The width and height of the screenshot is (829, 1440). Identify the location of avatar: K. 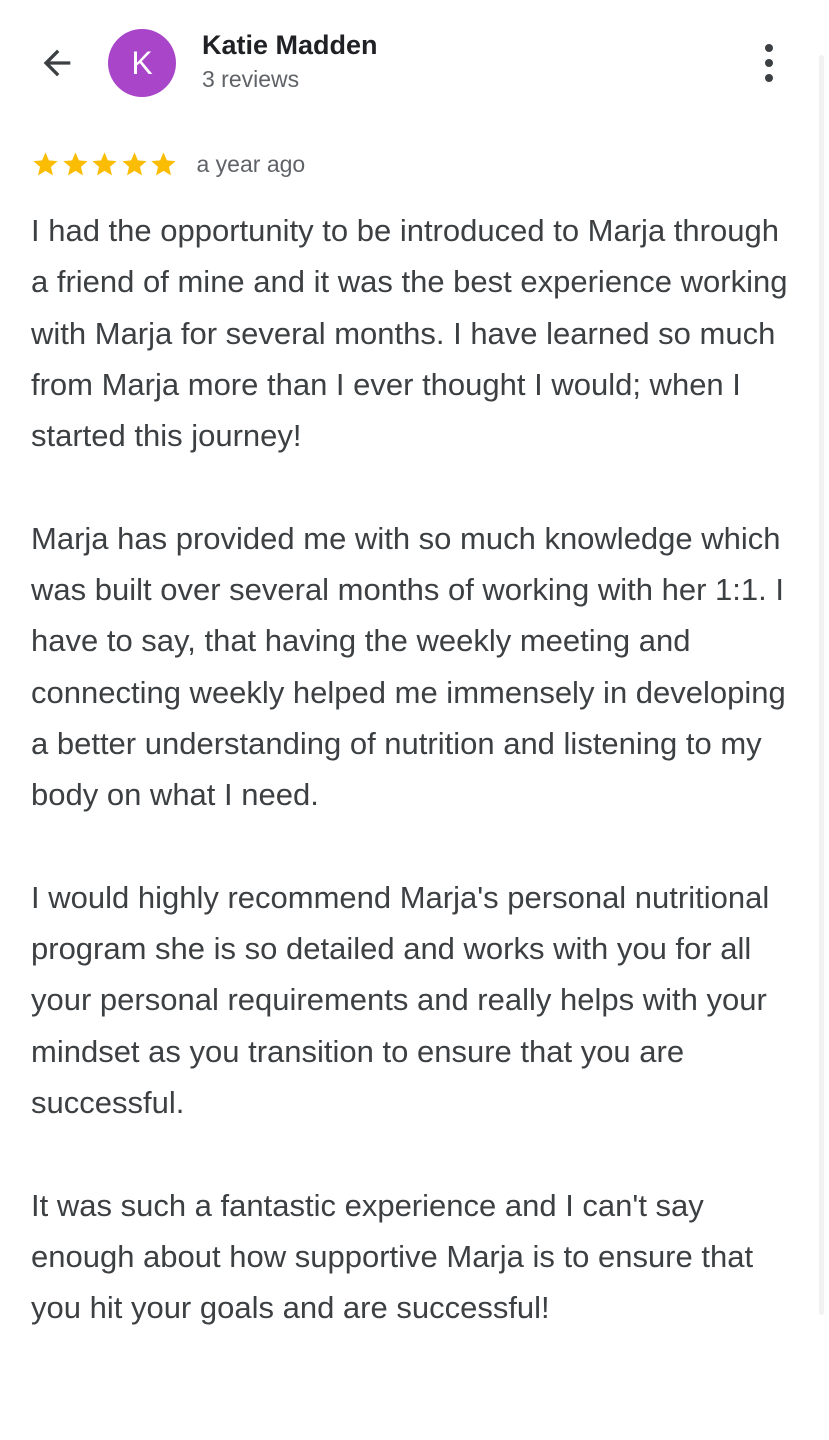
(142, 63).